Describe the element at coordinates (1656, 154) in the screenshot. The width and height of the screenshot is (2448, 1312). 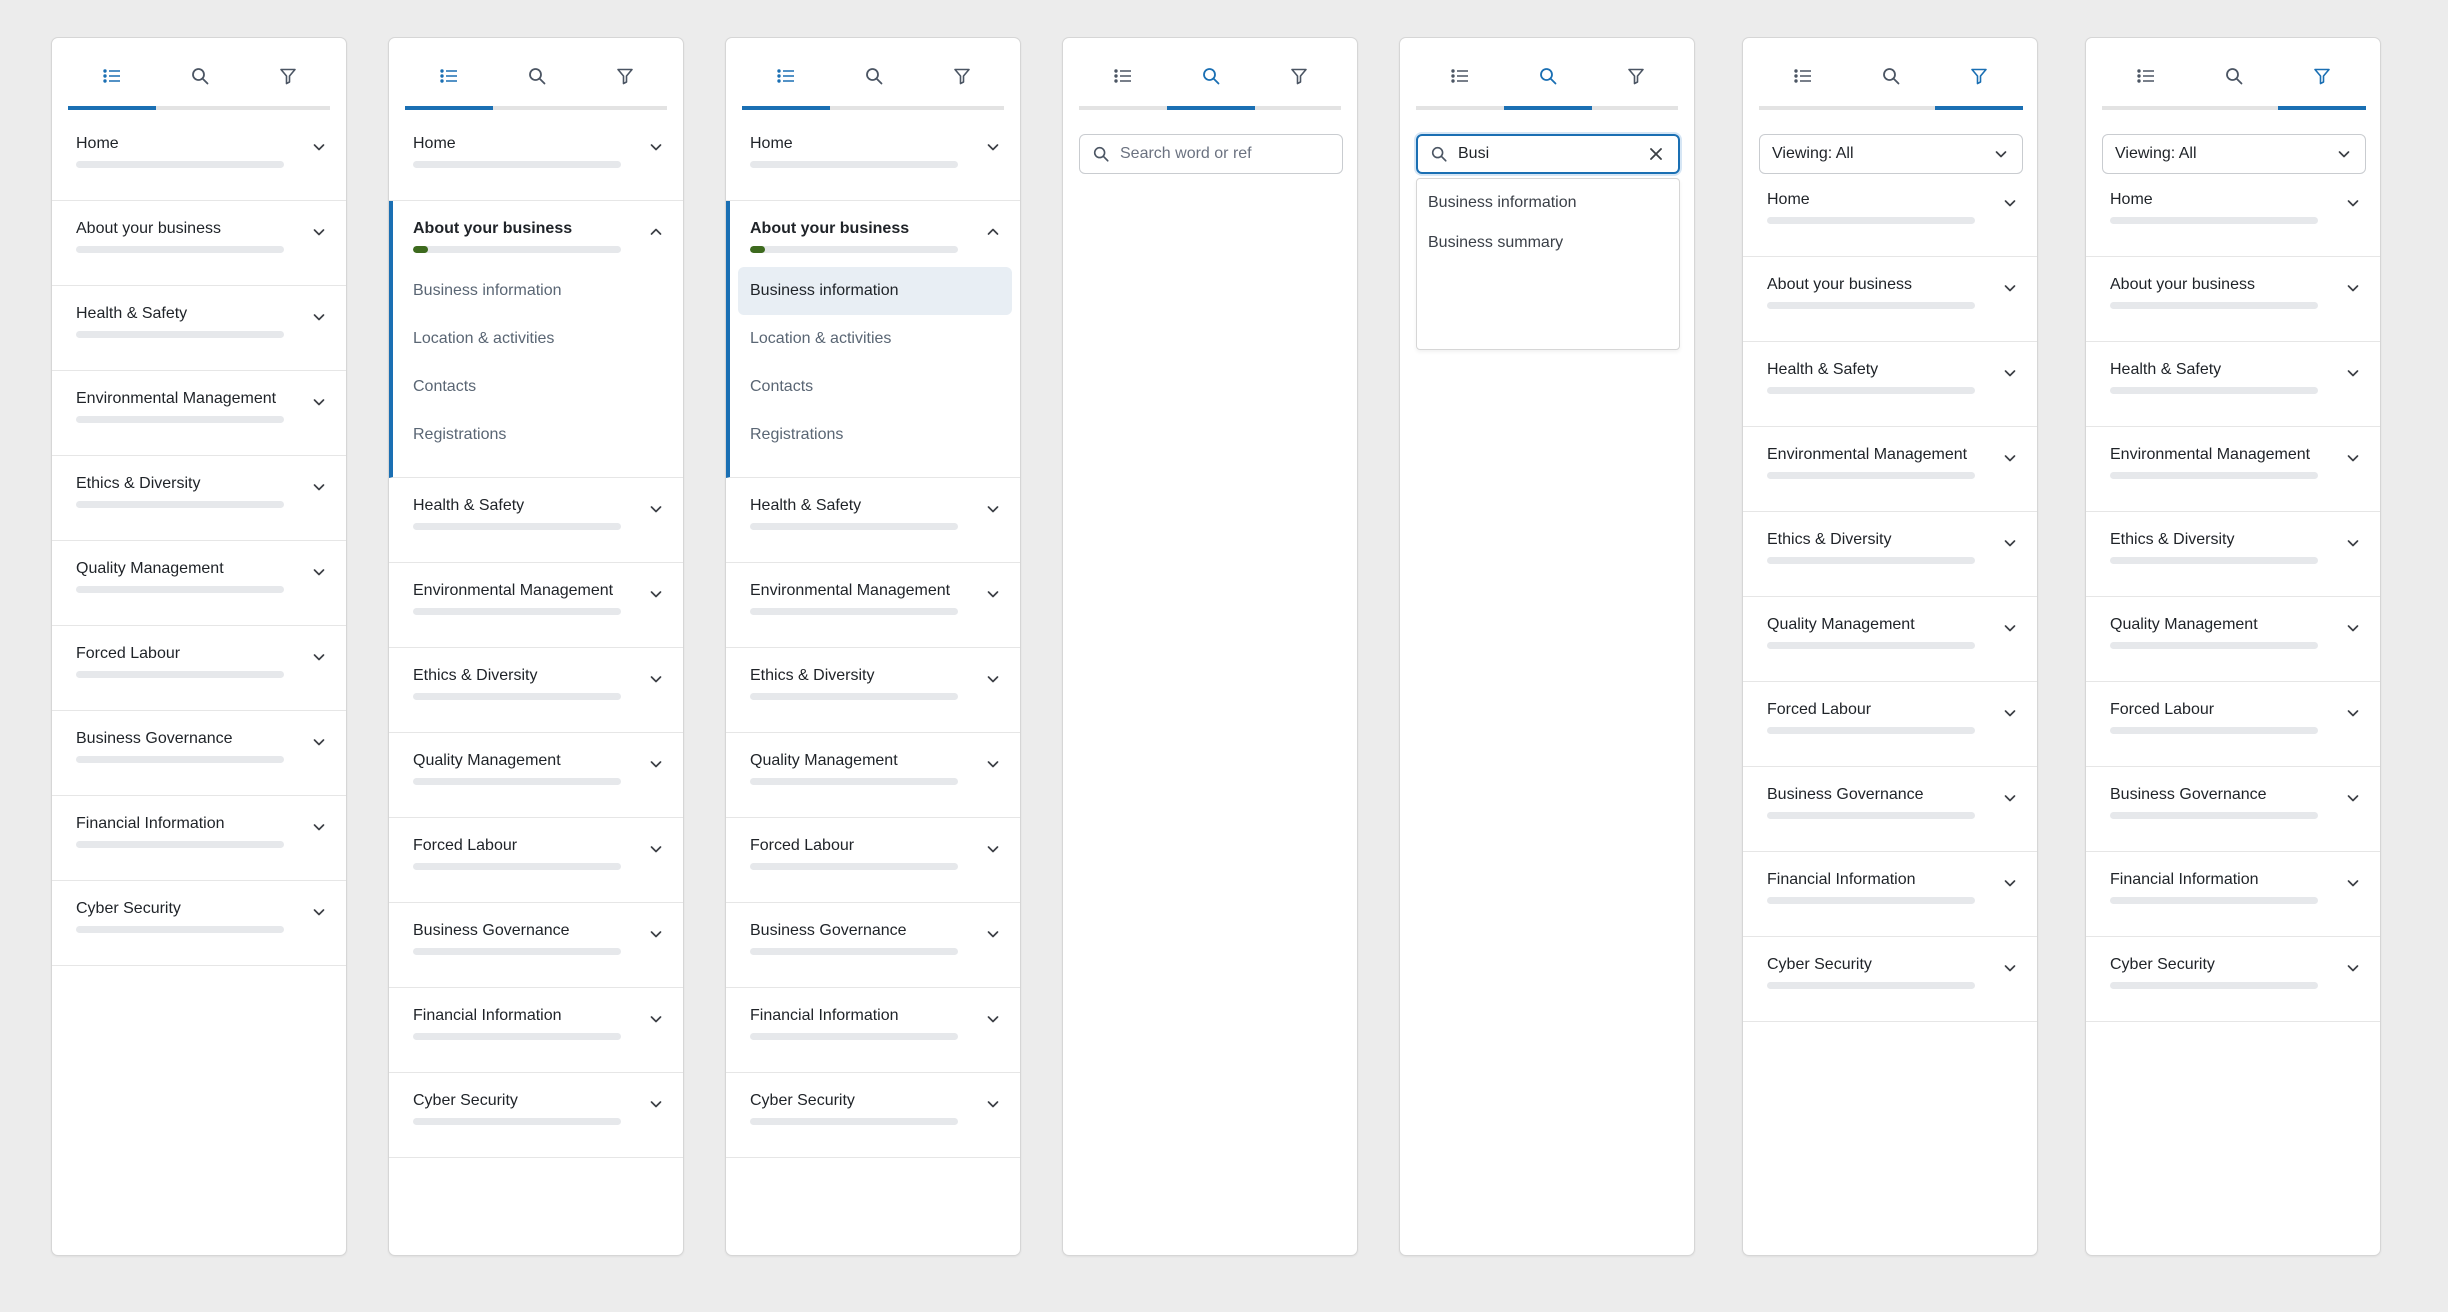
I see `clear-icon` at that location.